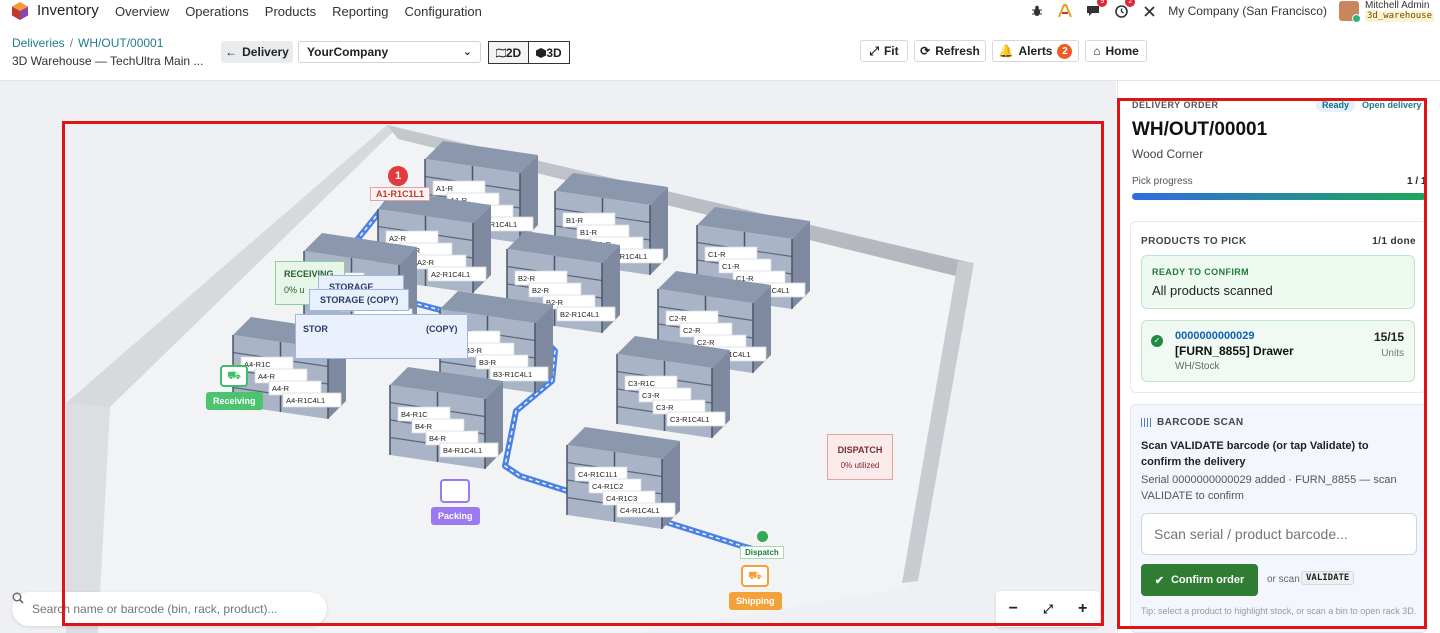 This screenshot has height=633, width=1440. I want to click on product-location: WH/Stock, so click(1197, 366).